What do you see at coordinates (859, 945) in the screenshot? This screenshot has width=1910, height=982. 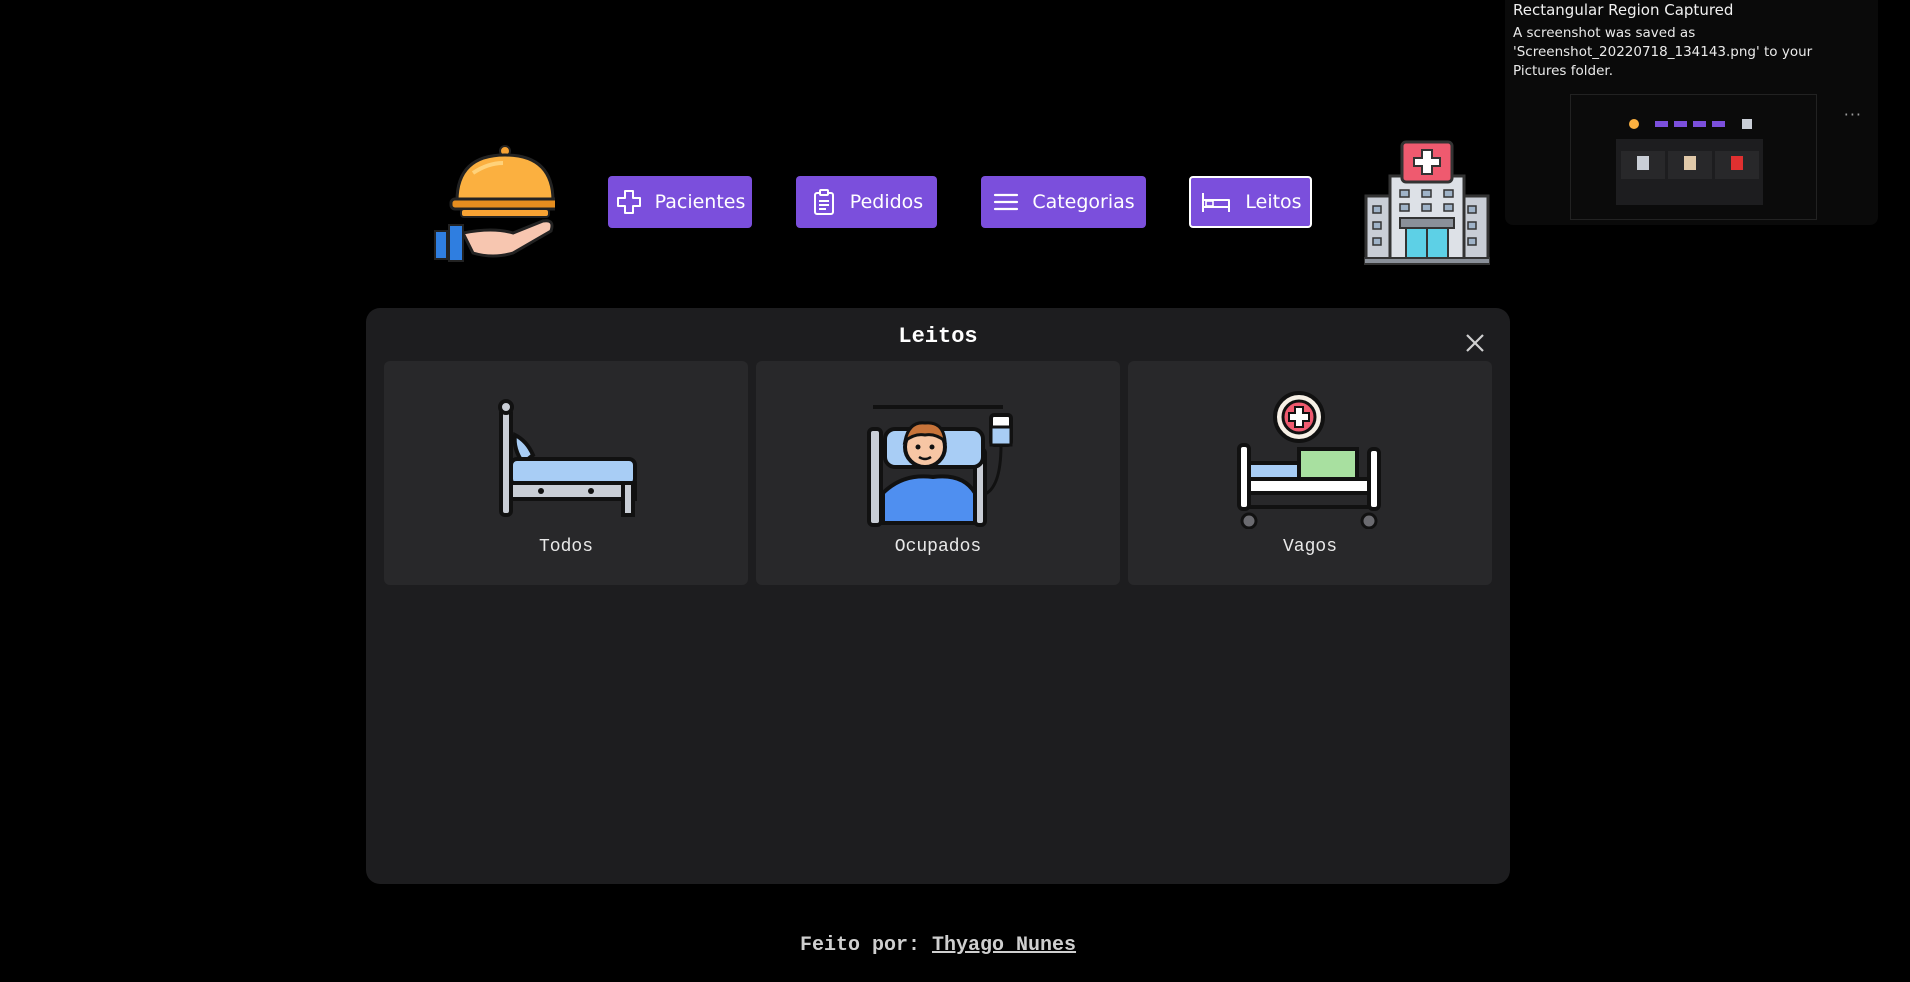 I see `footer-prefix: Feito por:` at bounding box center [859, 945].